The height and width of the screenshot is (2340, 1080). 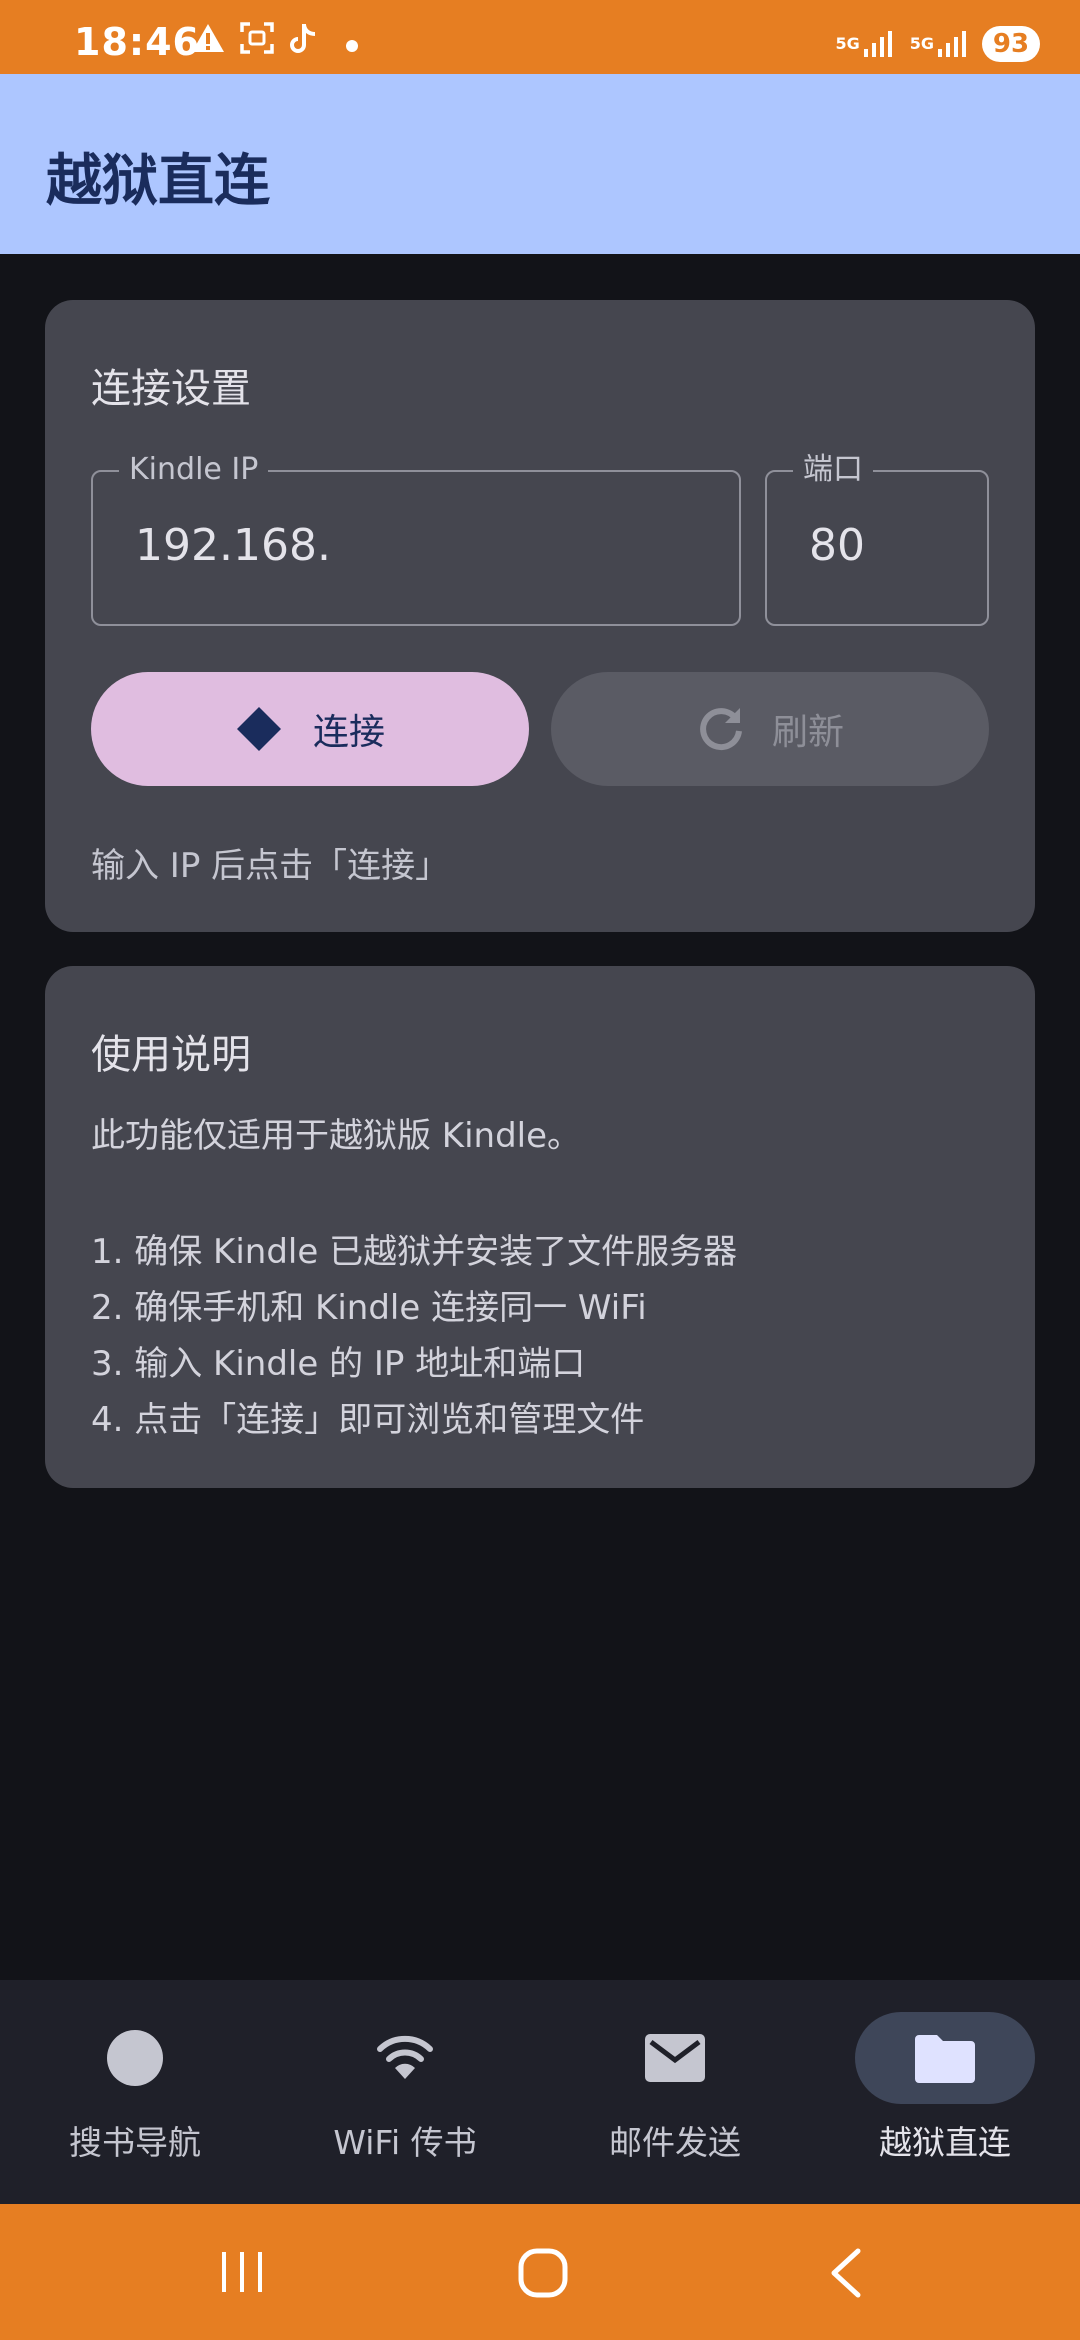 What do you see at coordinates (416, 539) in the screenshot?
I see `kindle-ip-field: Kindle IP 192.168.` at bounding box center [416, 539].